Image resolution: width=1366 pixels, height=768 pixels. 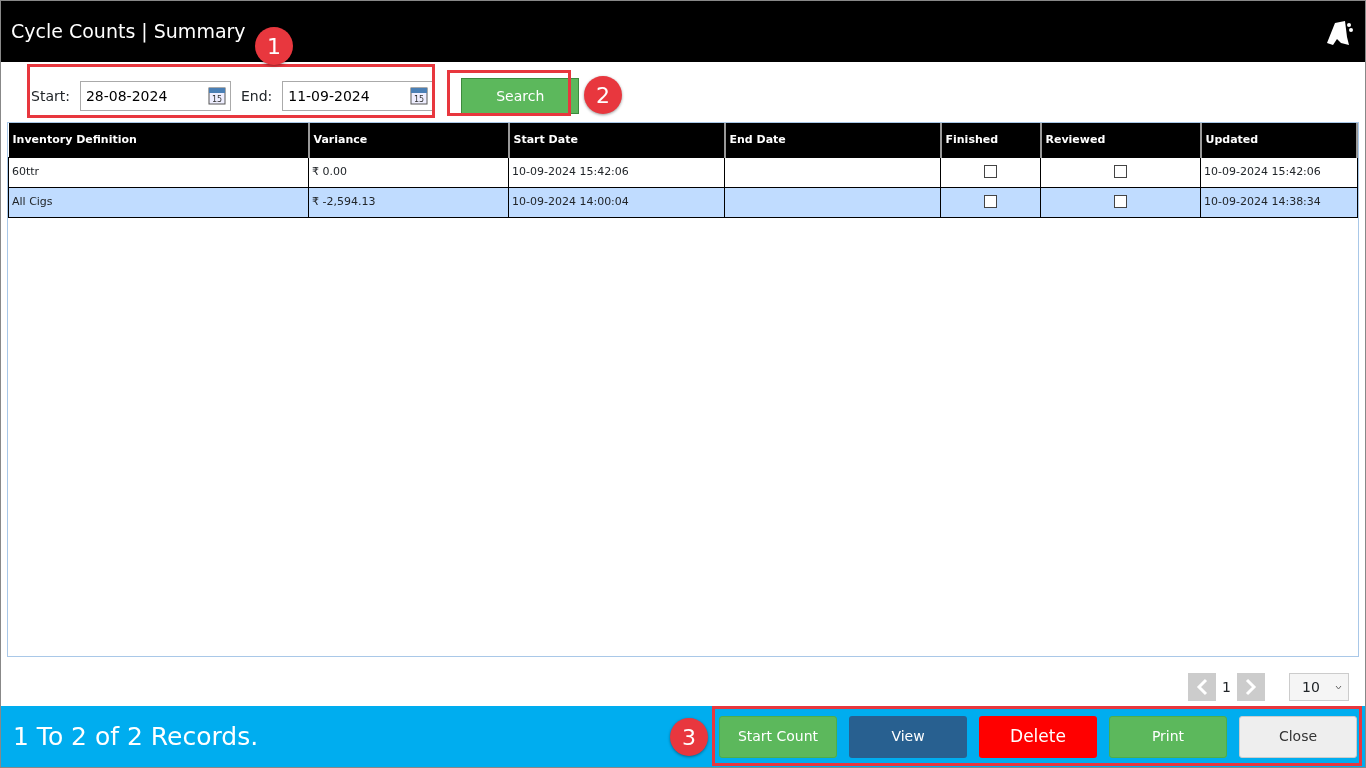 I want to click on table-cell: ₹ -2,594.13, so click(x=408, y=202).